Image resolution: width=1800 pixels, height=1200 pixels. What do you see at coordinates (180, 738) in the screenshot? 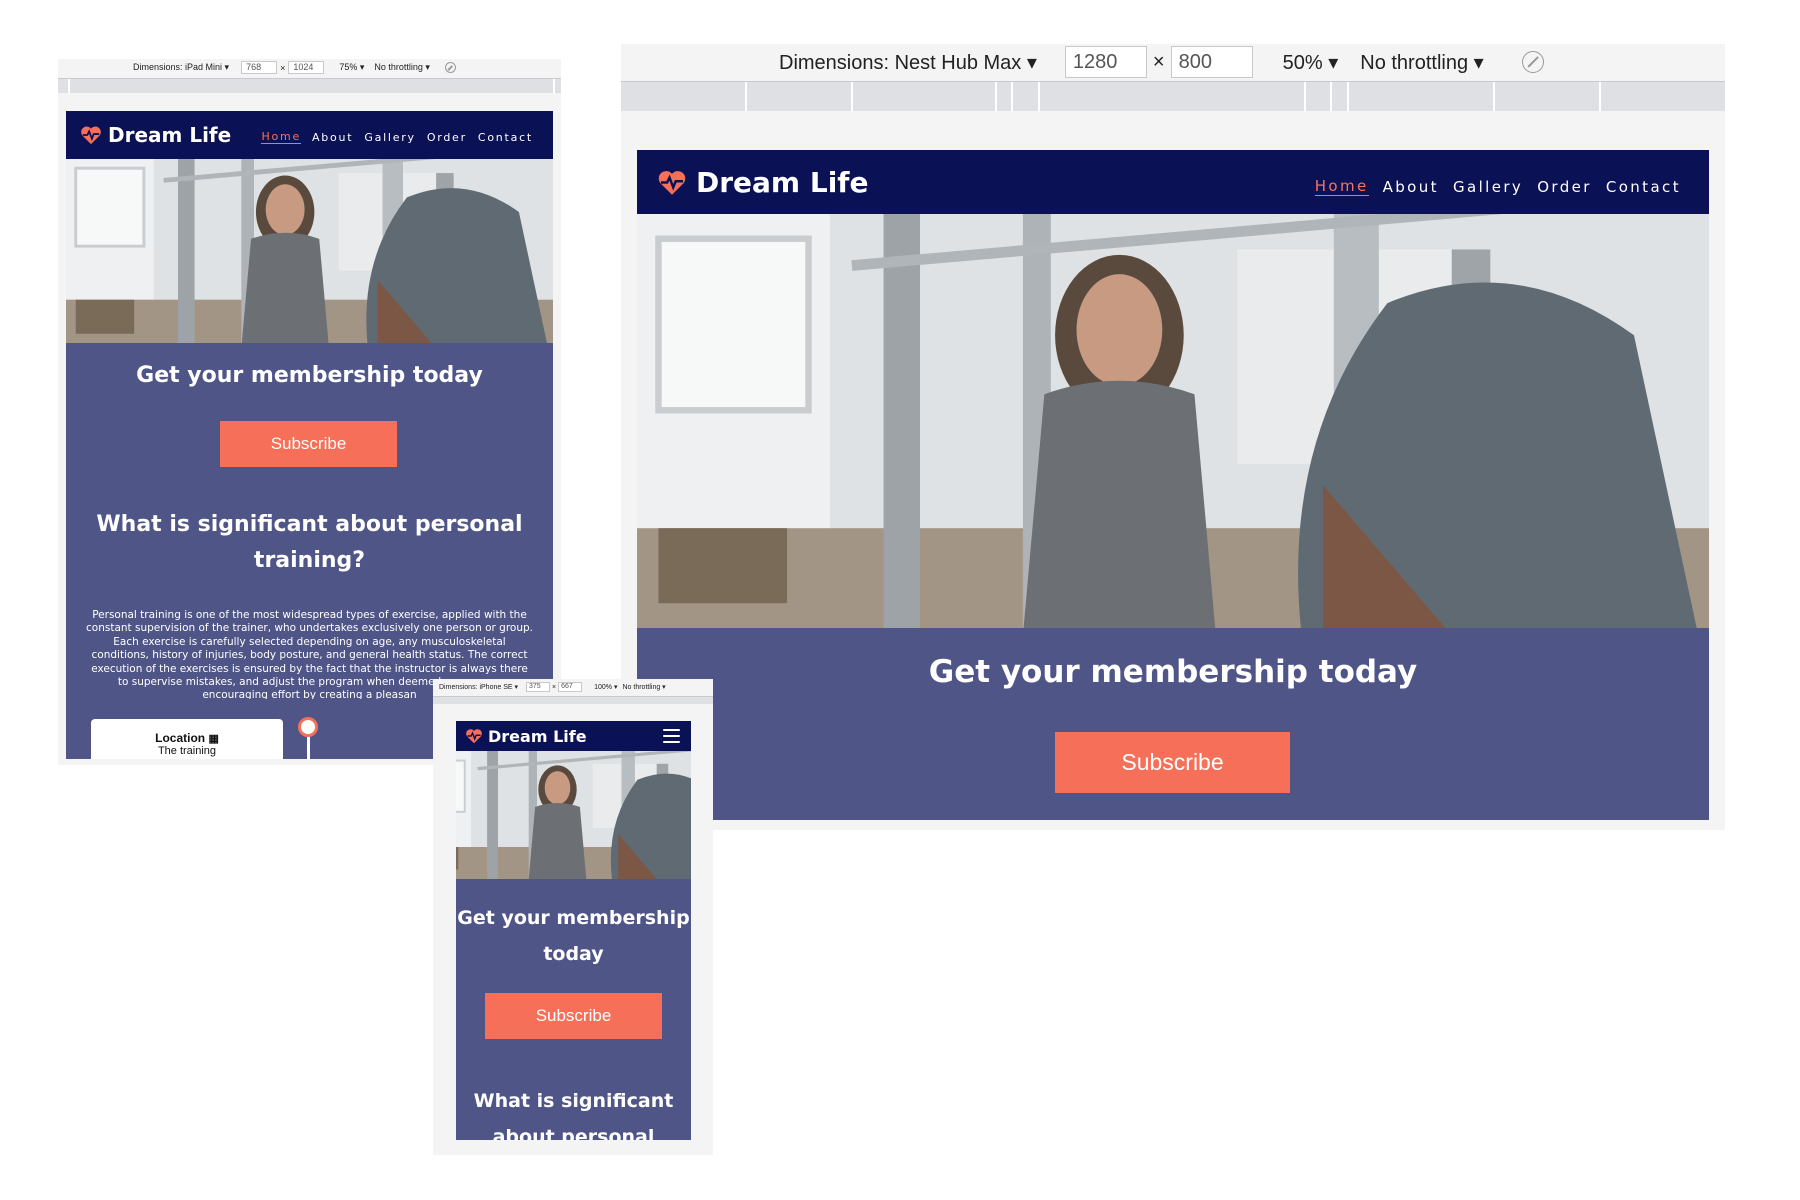
I see `location-title: Location` at bounding box center [180, 738].